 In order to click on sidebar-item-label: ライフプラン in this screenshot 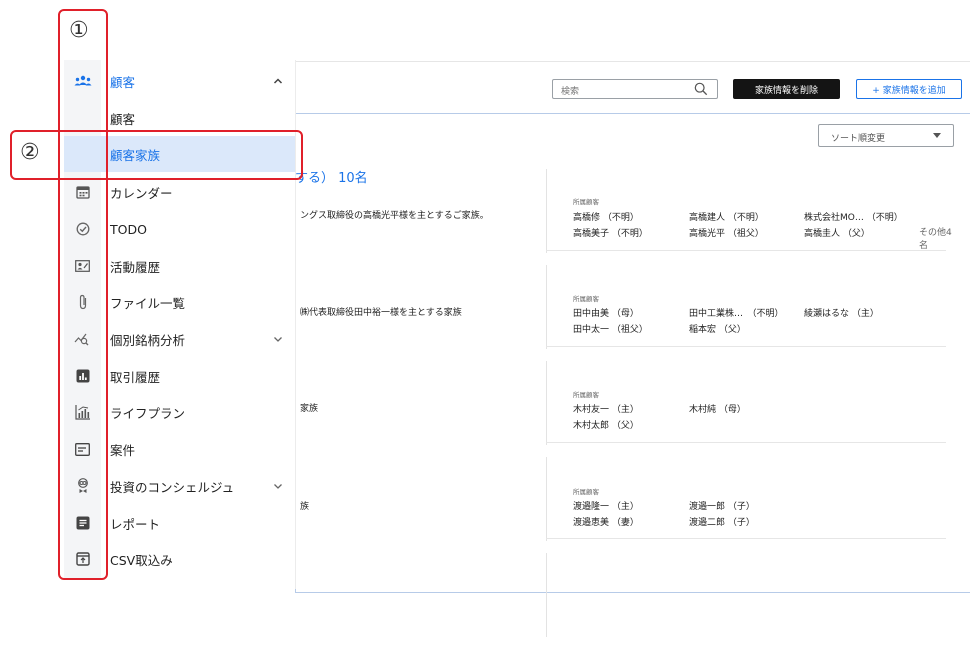, I will do `click(148, 413)`.